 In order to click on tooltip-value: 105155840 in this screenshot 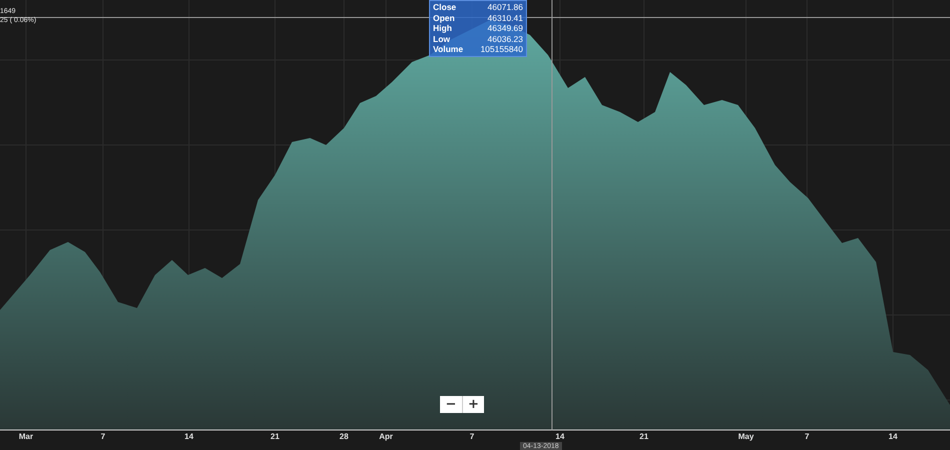, I will do `click(501, 49)`.